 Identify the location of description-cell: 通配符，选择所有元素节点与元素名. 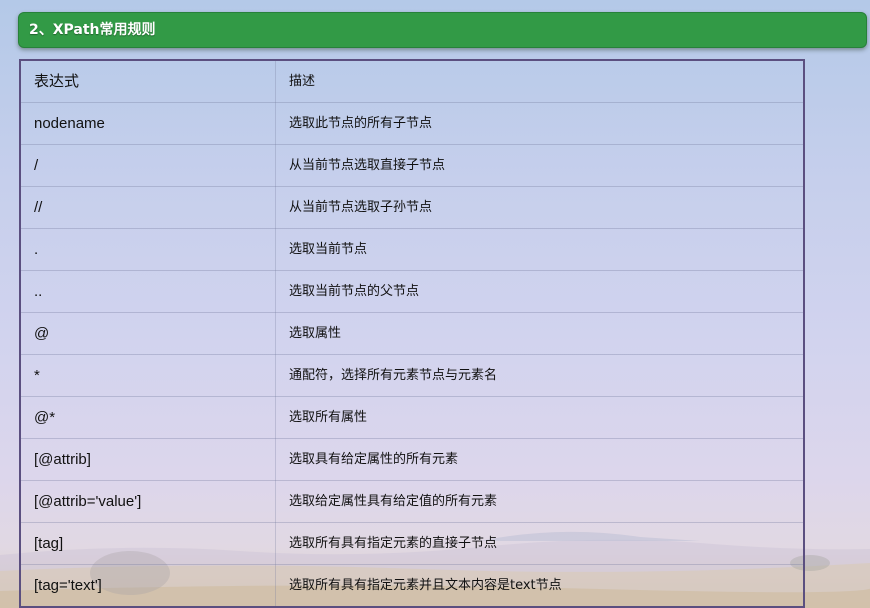
(539, 375).